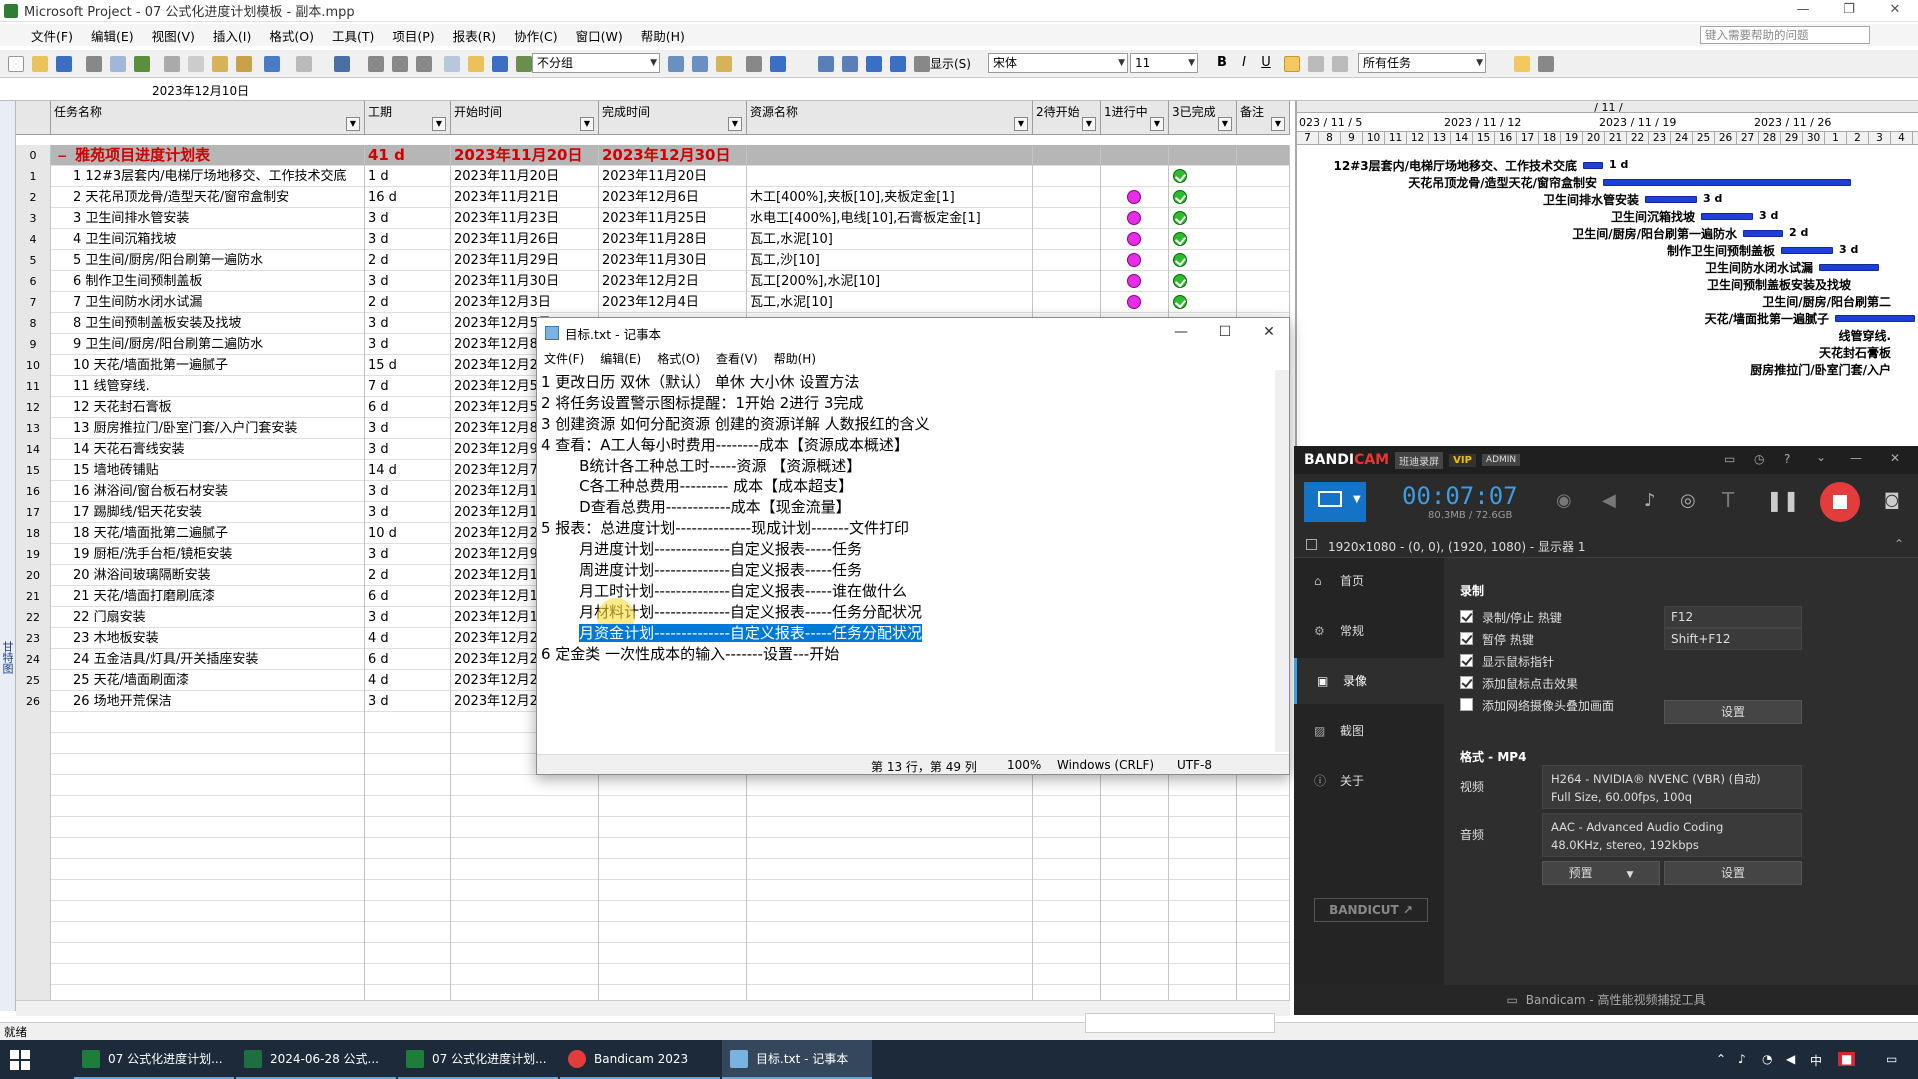  What do you see at coordinates (525, 218) in the screenshot?
I see `task-start-cell: 2023年11月23日` at bounding box center [525, 218].